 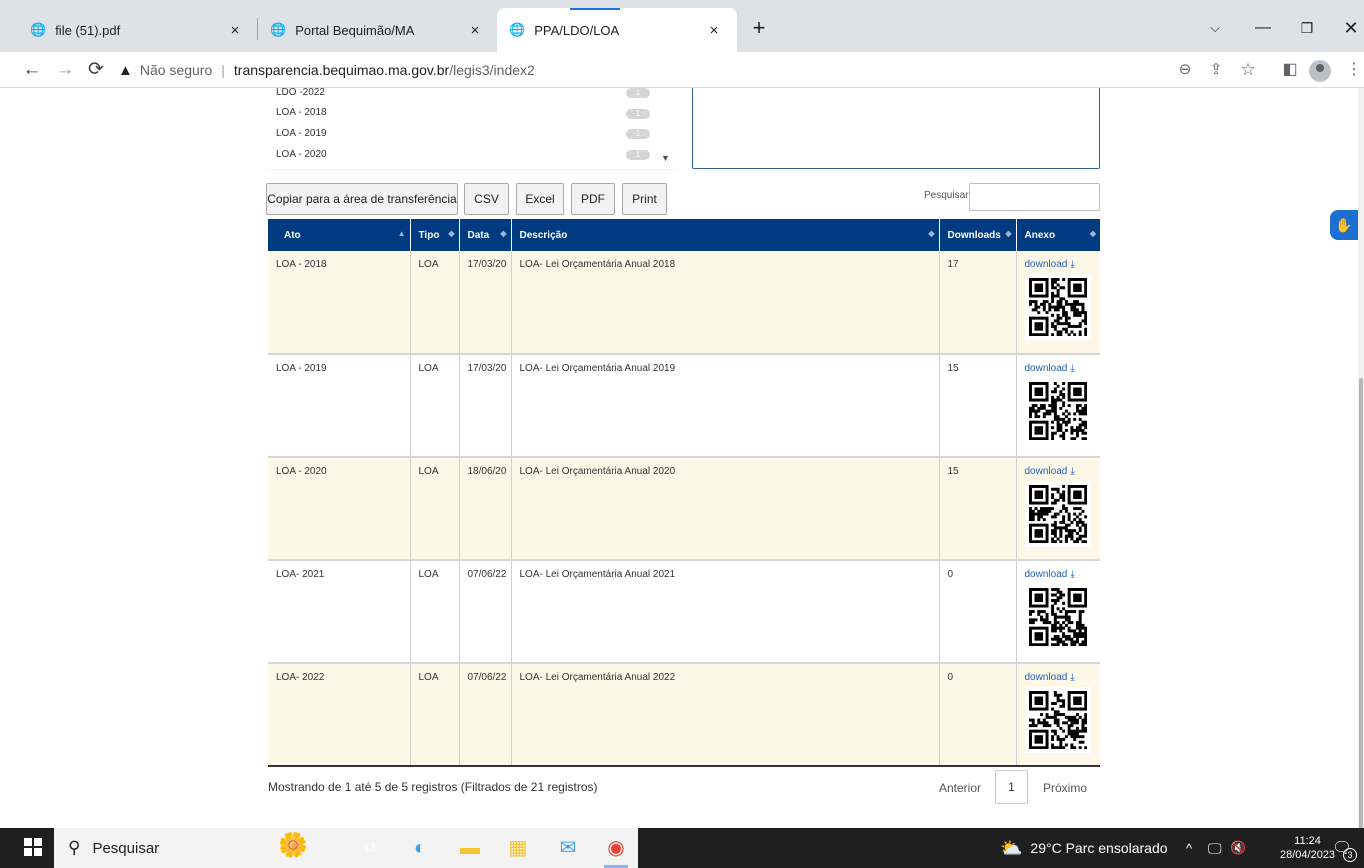 What do you see at coordinates (65, 70) in the screenshot?
I see `forward-icon: →` at bounding box center [65, 70].